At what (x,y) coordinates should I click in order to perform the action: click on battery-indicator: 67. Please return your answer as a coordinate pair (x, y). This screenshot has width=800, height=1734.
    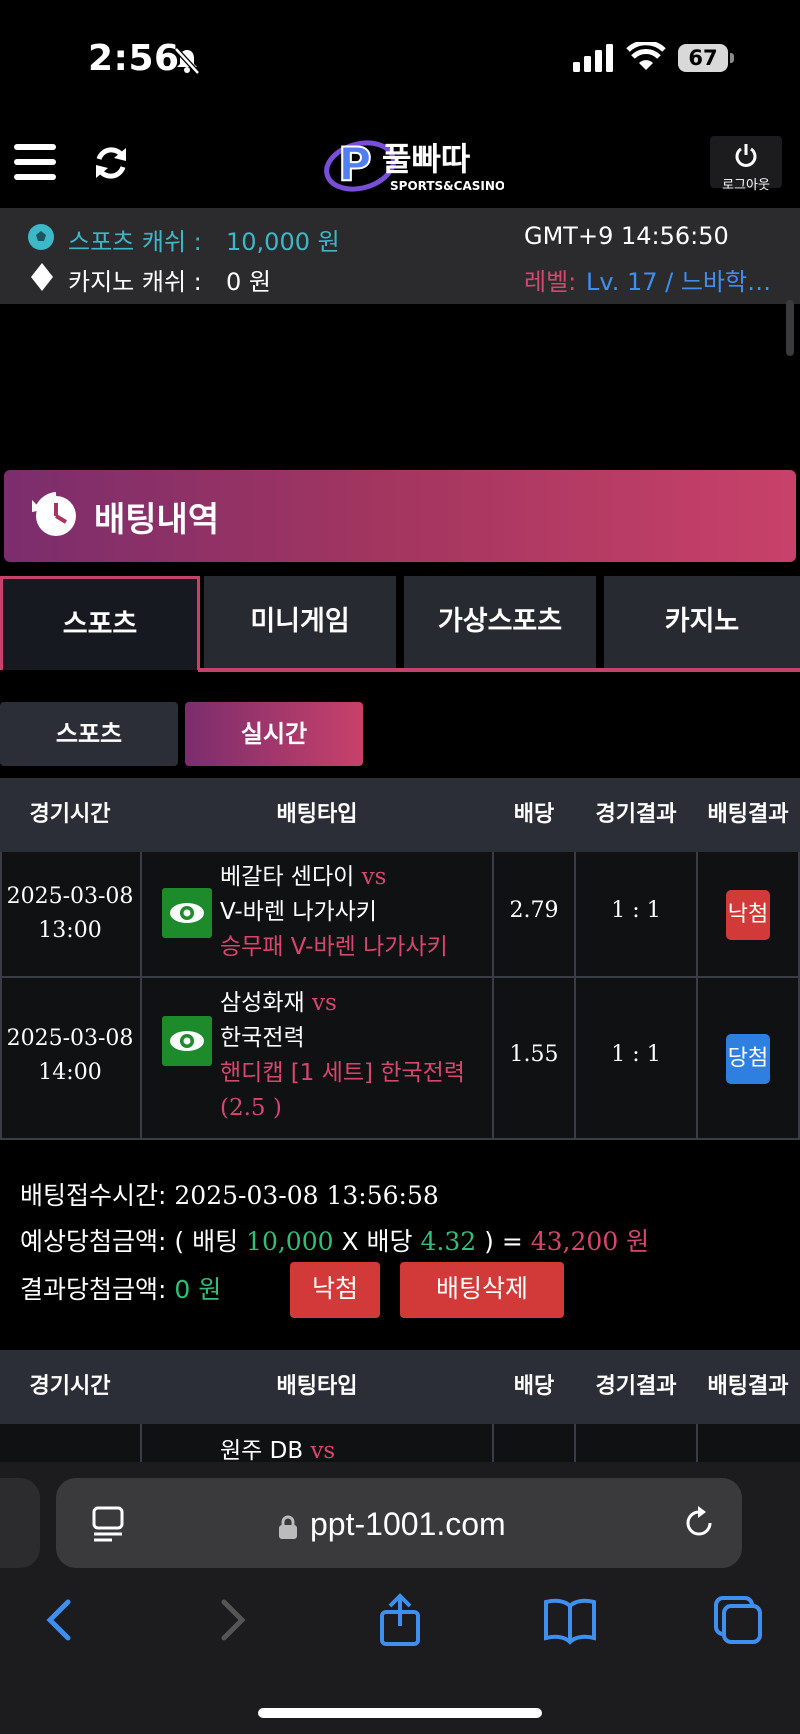
    Looking at the image, I should click on (703, 58).